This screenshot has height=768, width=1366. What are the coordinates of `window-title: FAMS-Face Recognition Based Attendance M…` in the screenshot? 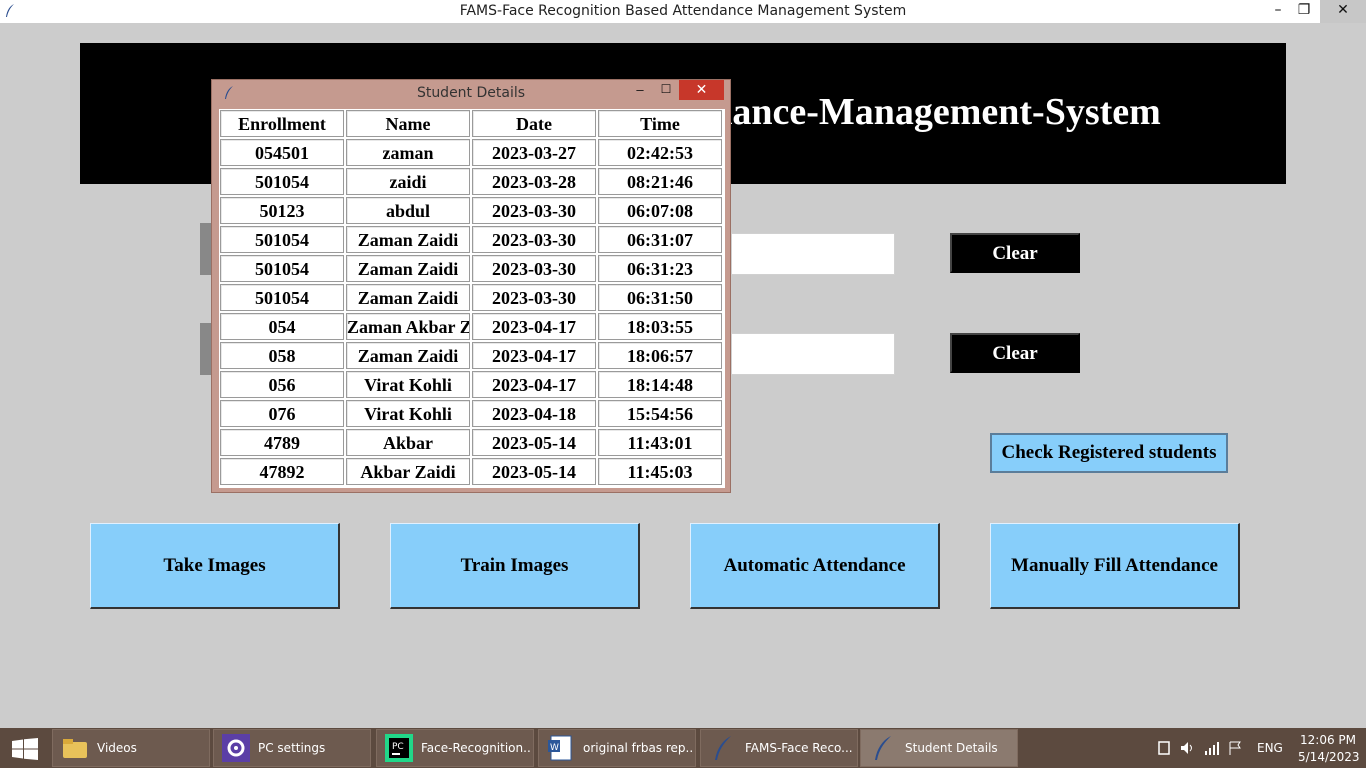 It's located at (683, 11).